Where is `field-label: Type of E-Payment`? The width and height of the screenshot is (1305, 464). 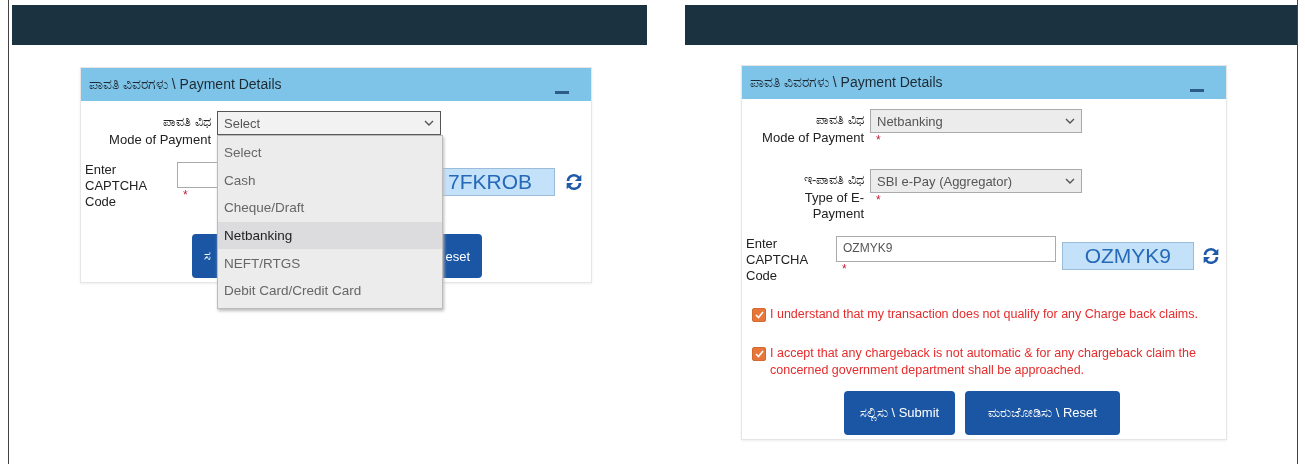 field-label: Type of E-Payment is located at coordinates (833, 206).